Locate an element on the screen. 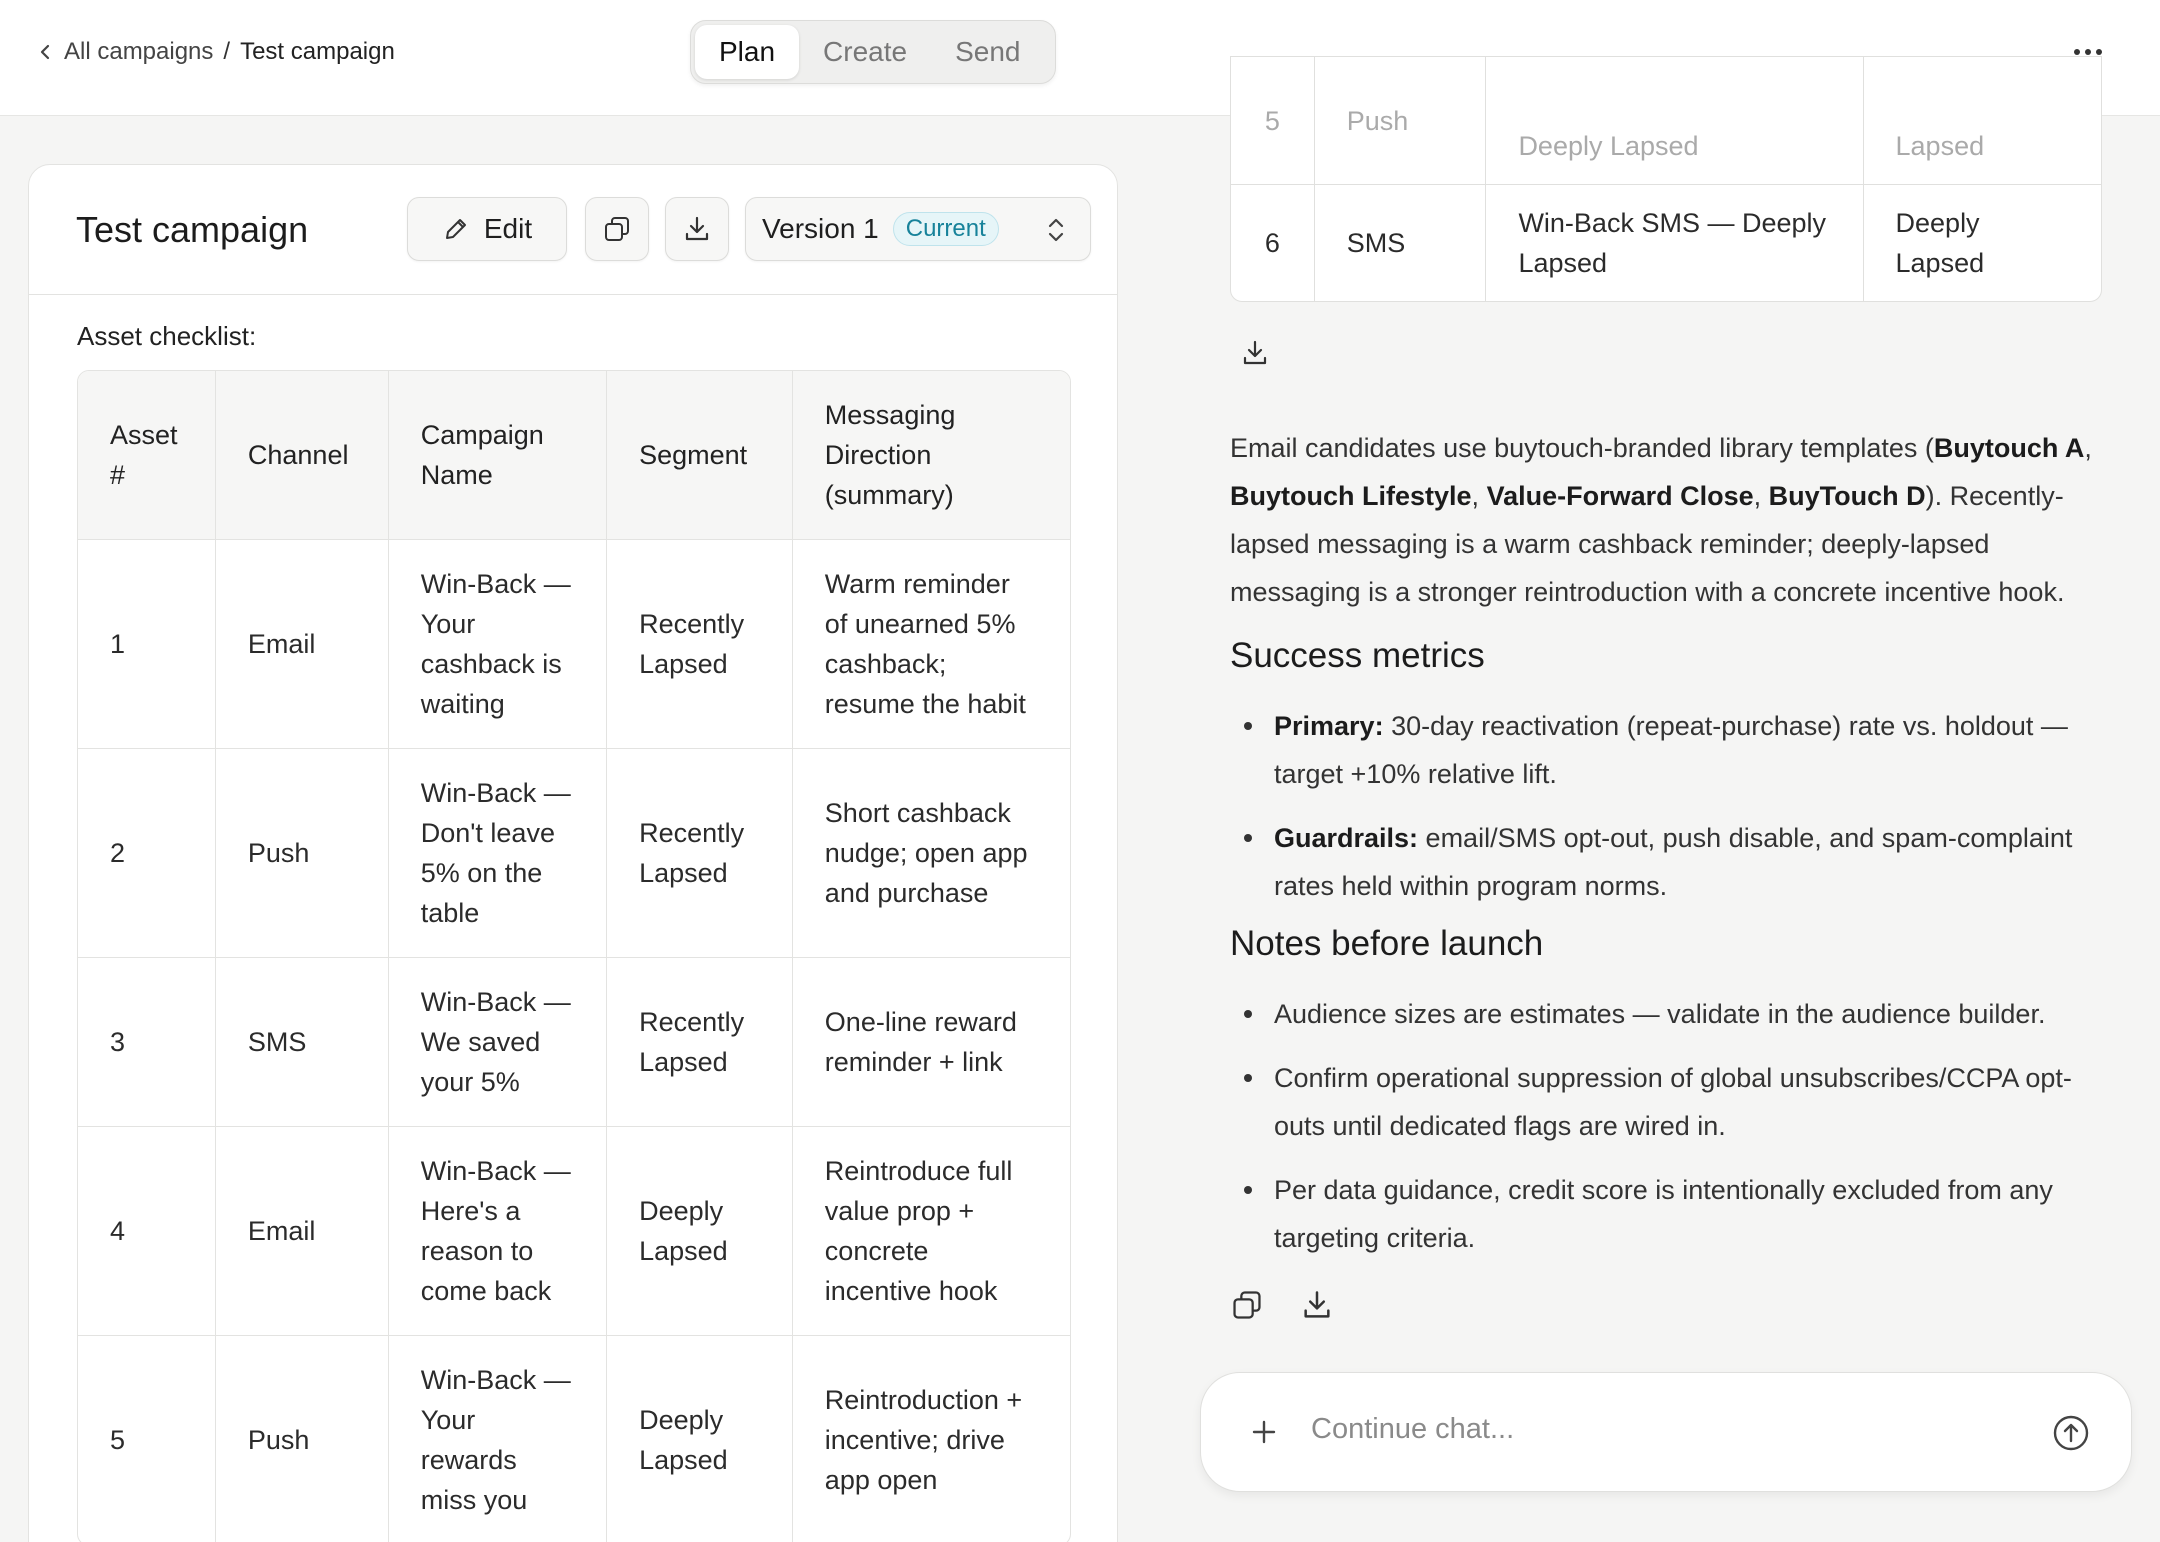 The height and width of the screenshot is (1542, 2160). table-cell: Win-Back — Your rewards miss you is located at coordinates (498, 1439).